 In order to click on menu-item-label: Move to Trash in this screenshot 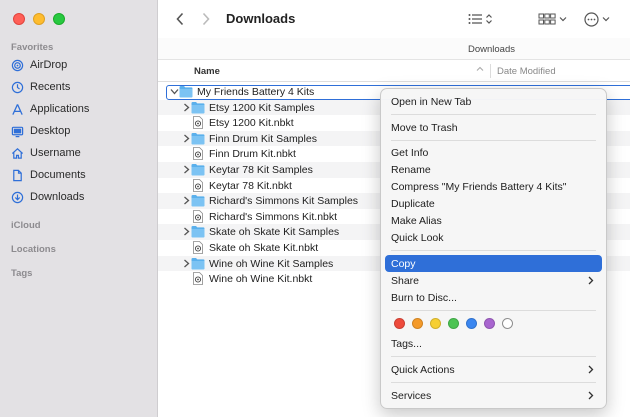, I will do `click(424, 127)`.